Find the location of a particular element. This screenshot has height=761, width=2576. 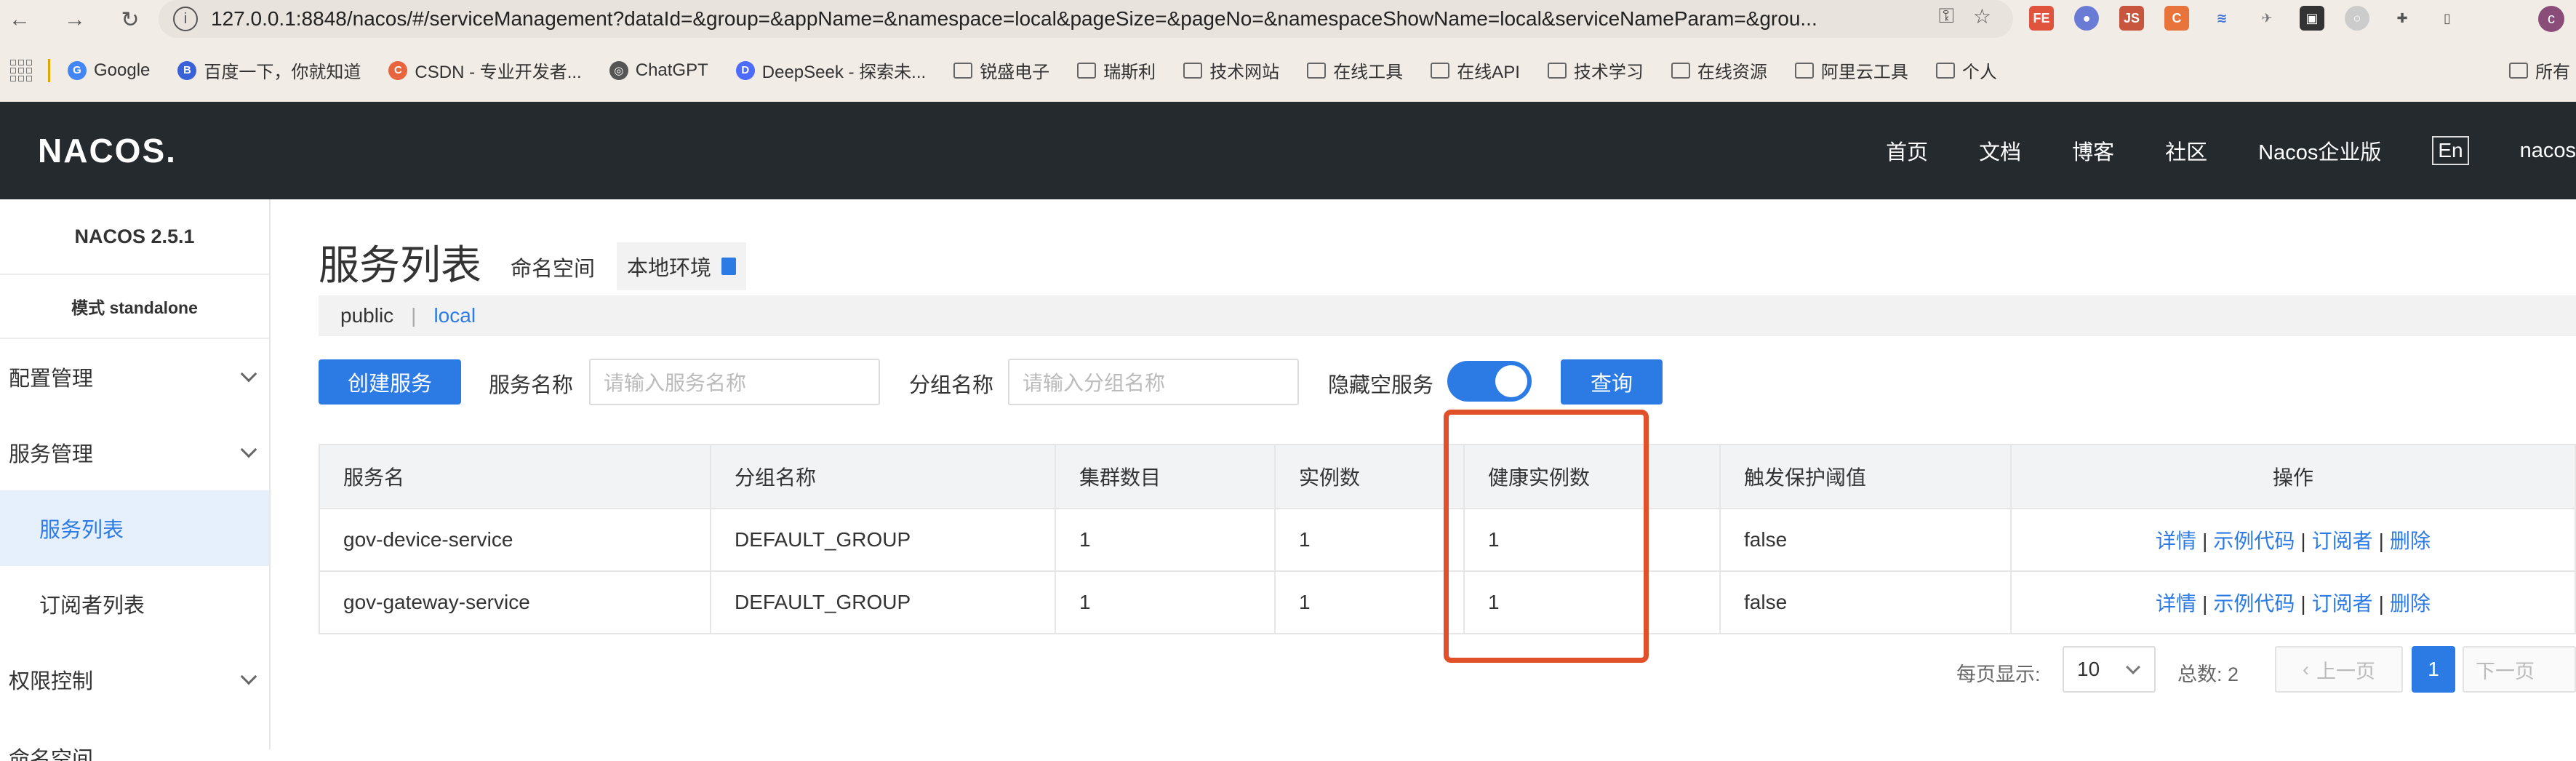

sidebar-item-auth: 权限控制 is located at coordinates (134, 679).